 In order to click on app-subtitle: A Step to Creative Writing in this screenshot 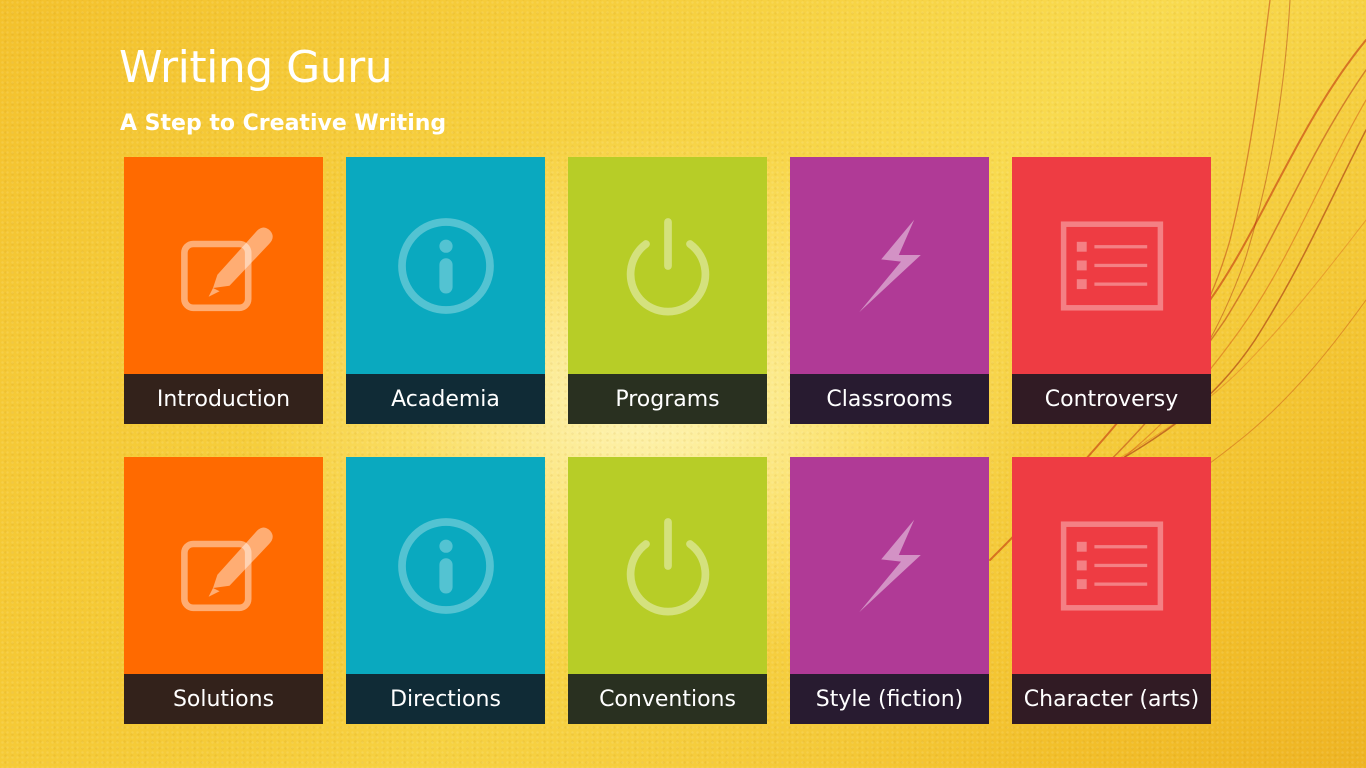, I will do `click(283, 123)`.